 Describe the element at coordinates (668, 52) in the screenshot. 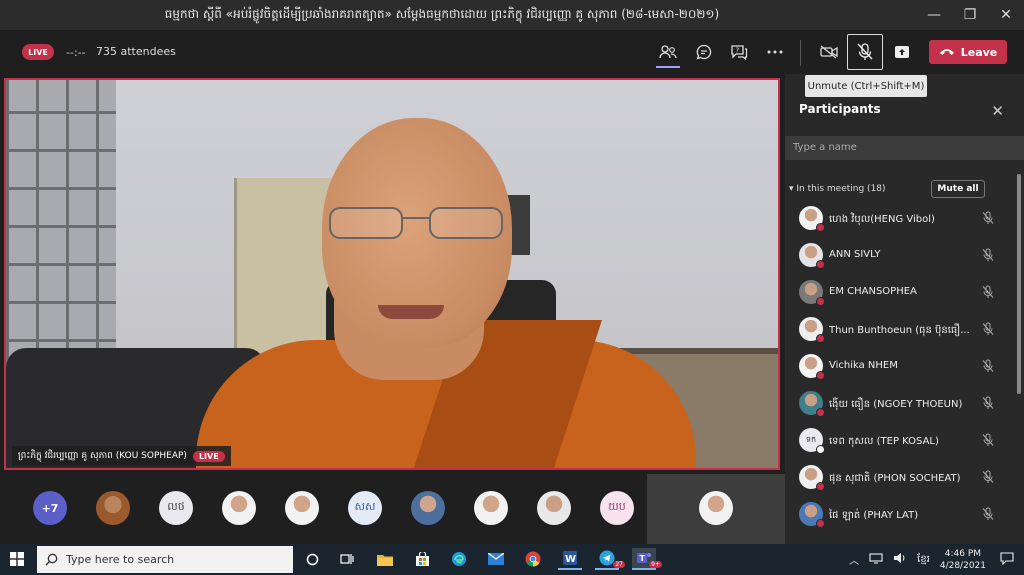

I see `participants-icon` at that location.